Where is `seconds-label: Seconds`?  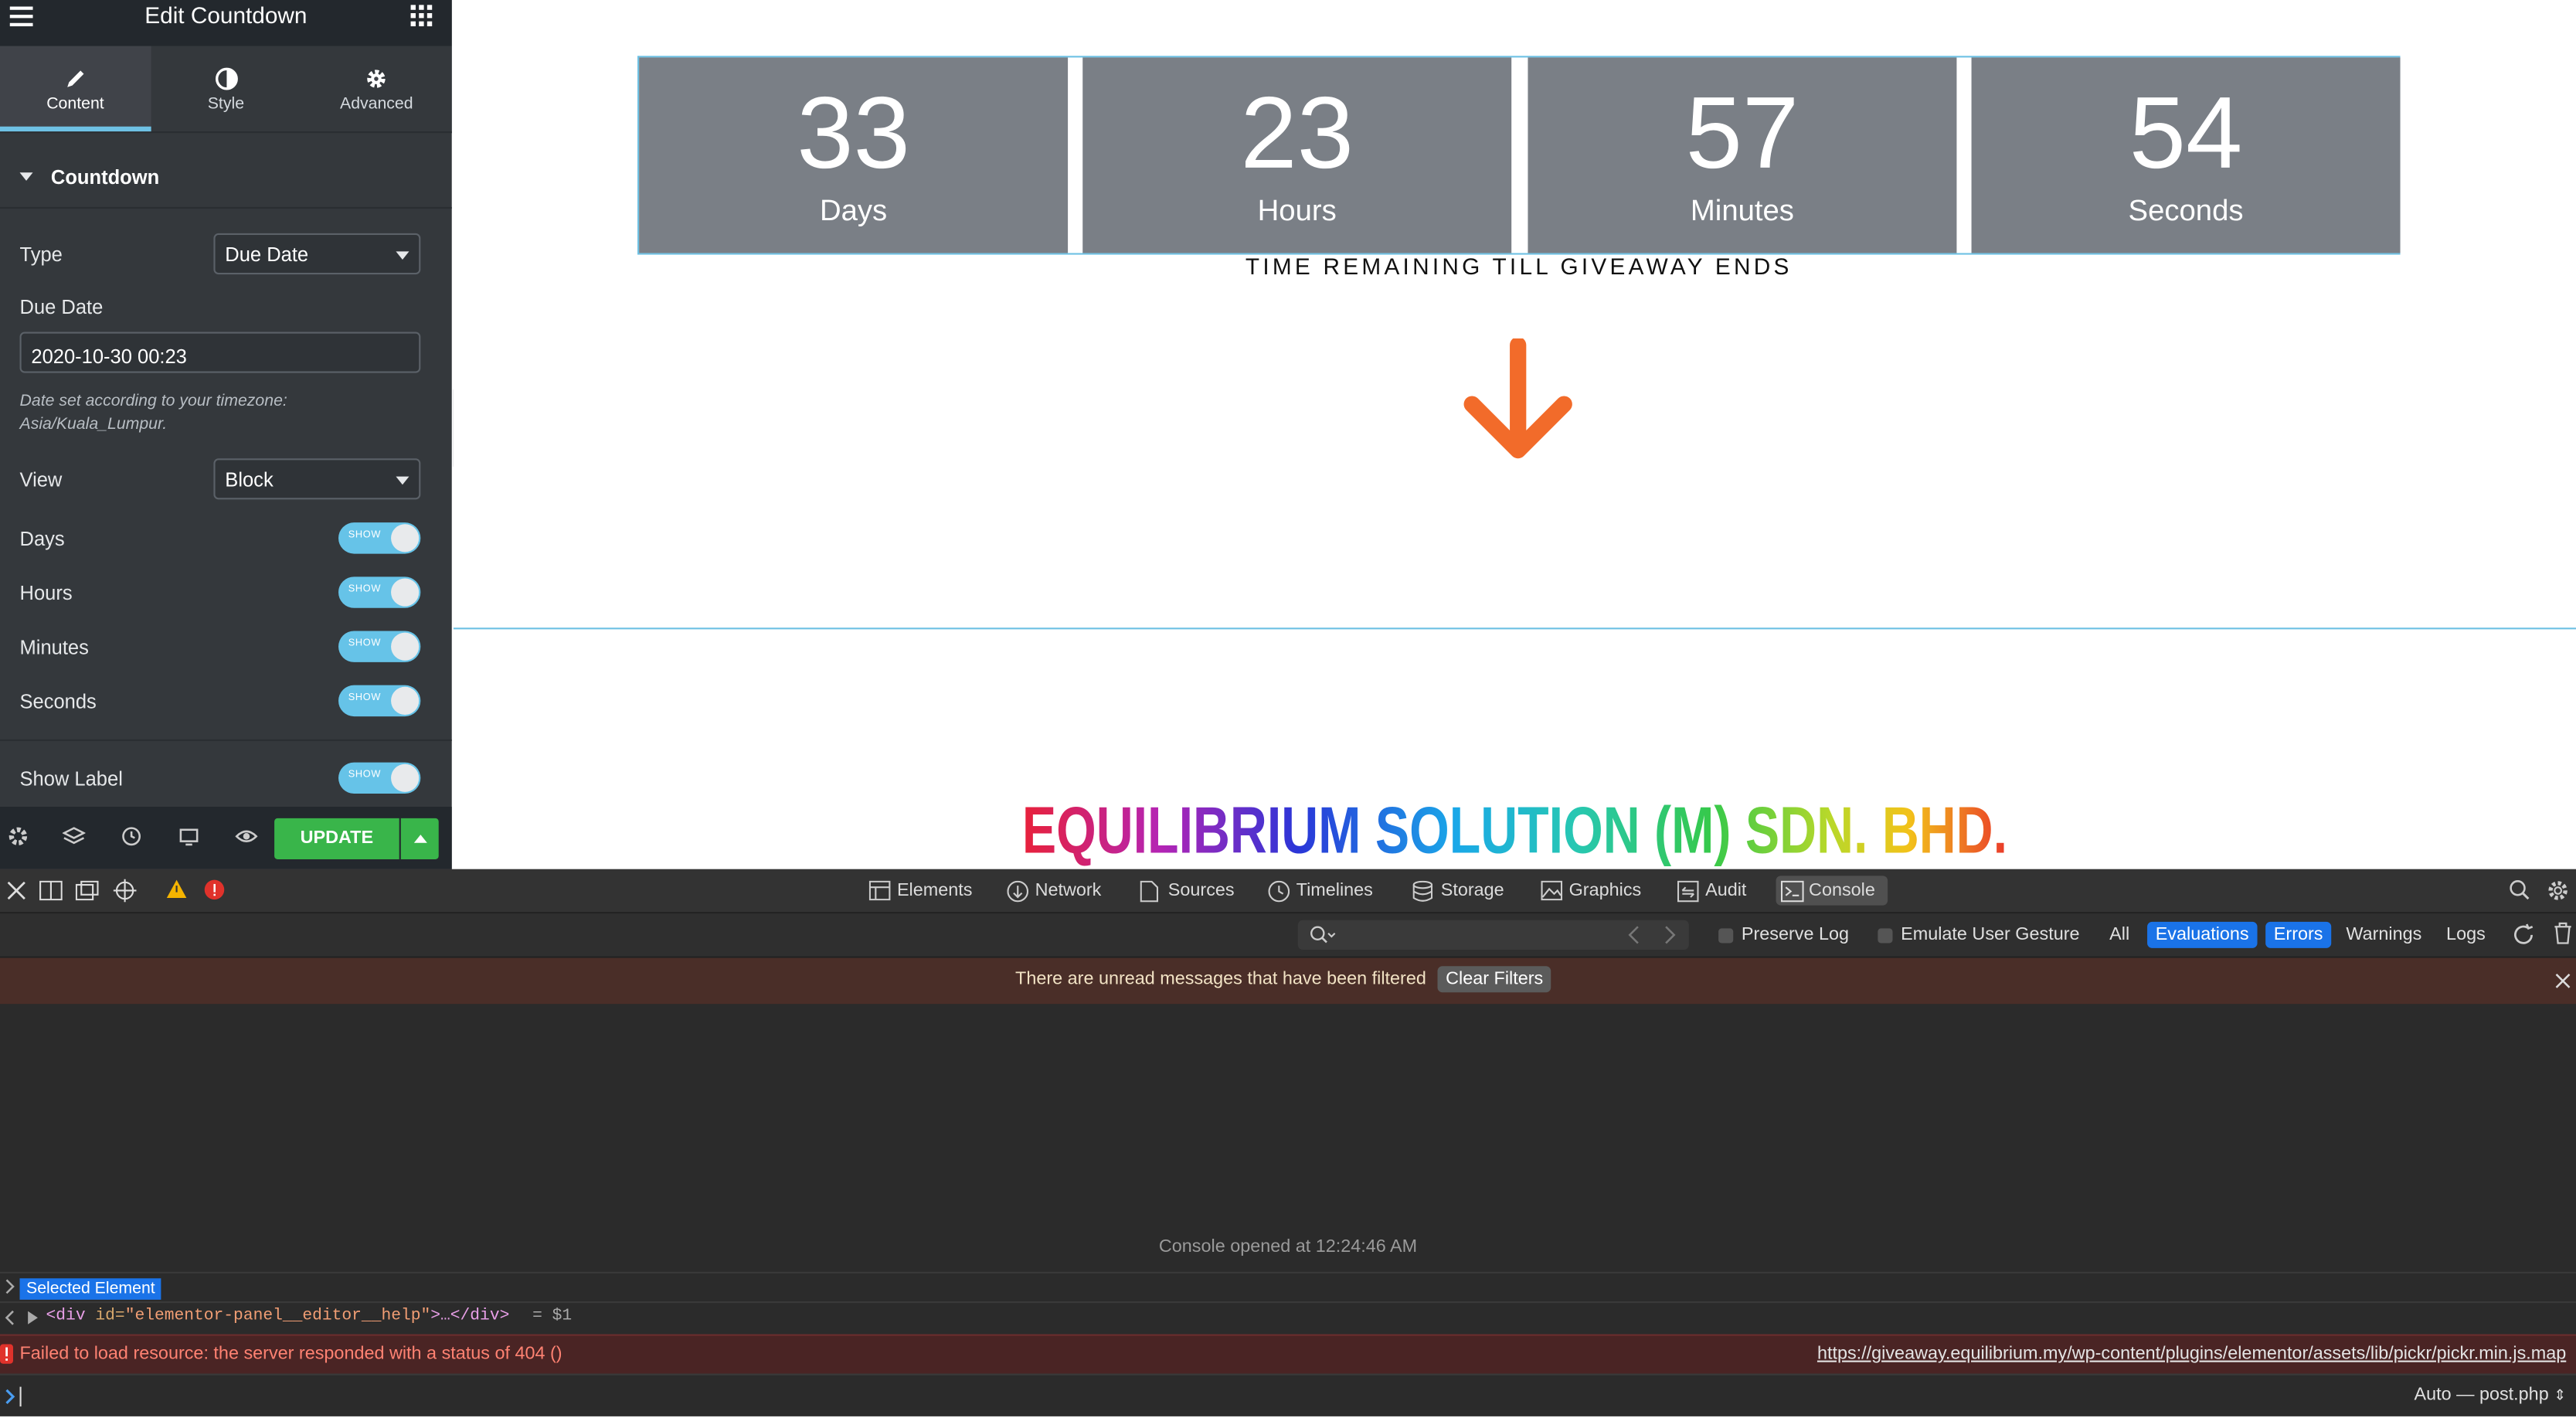 seconds-label: Seconds is located at coordinates (58, 701).